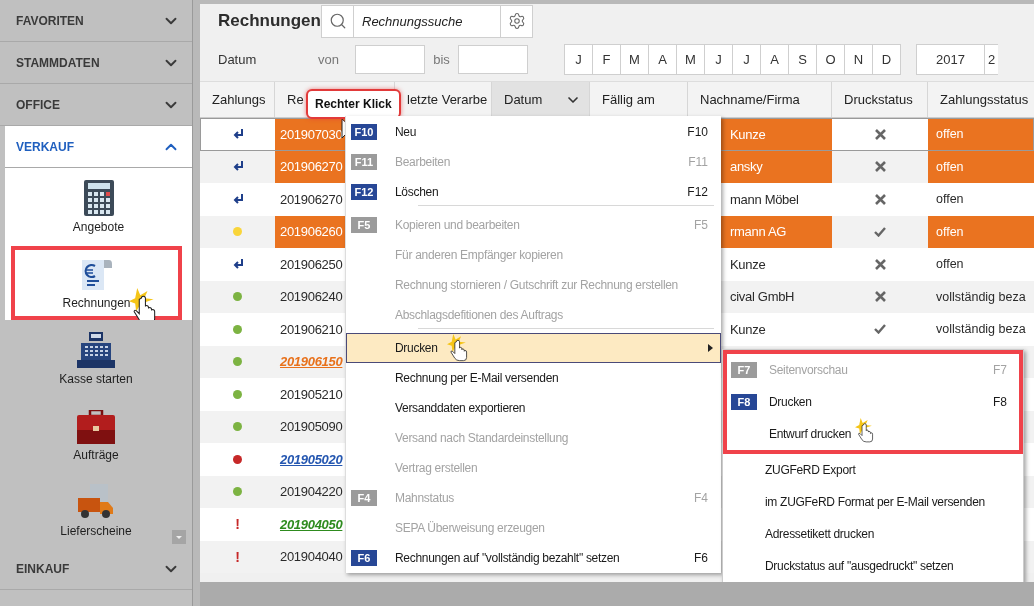  I want to click on customer-name: ansky, so click(746, 167).